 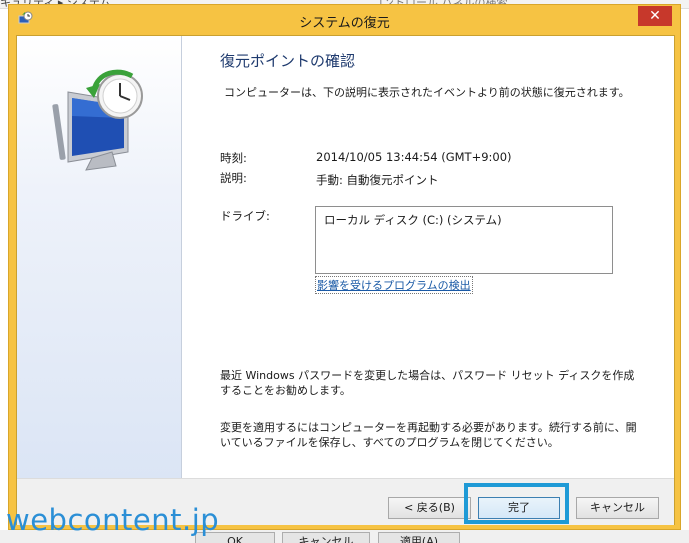 What do you see at coordinates (429, 508) in the screenshot?
I see `back-button: < 戻る(B)` at bounding box center [429, 508].